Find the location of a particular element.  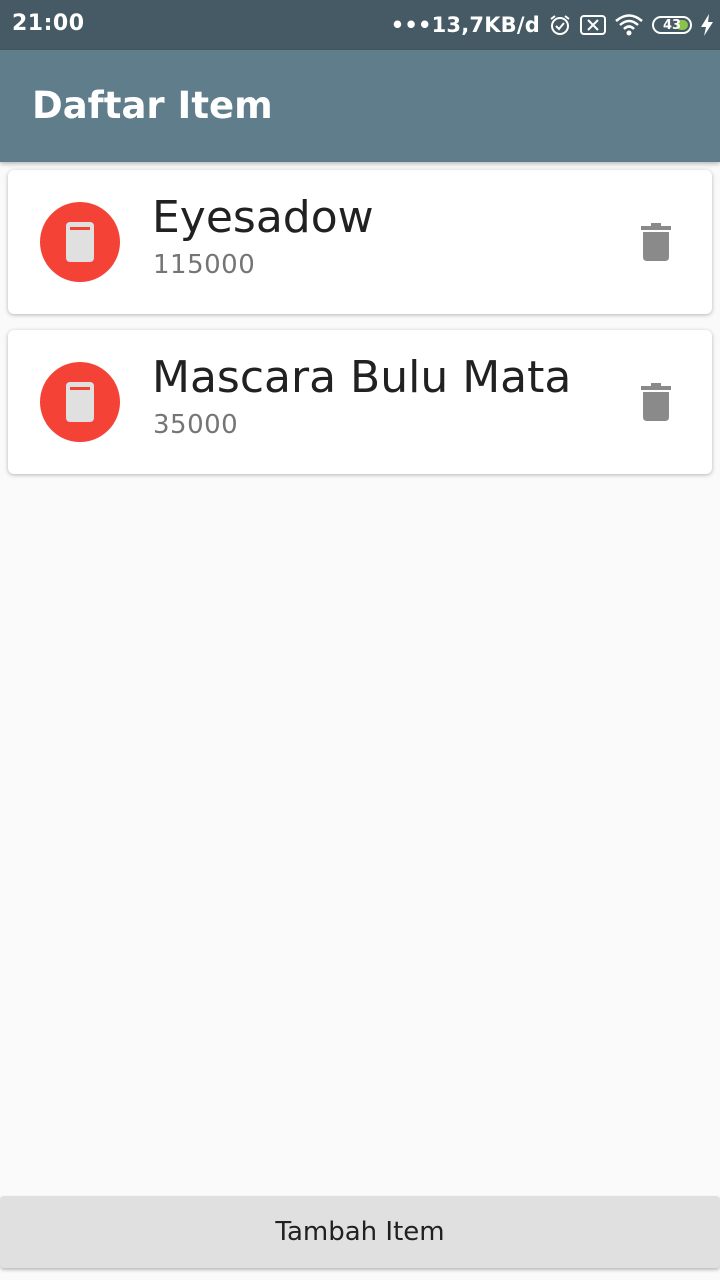

battery-level: 43 is located at coordinates (672, 25).